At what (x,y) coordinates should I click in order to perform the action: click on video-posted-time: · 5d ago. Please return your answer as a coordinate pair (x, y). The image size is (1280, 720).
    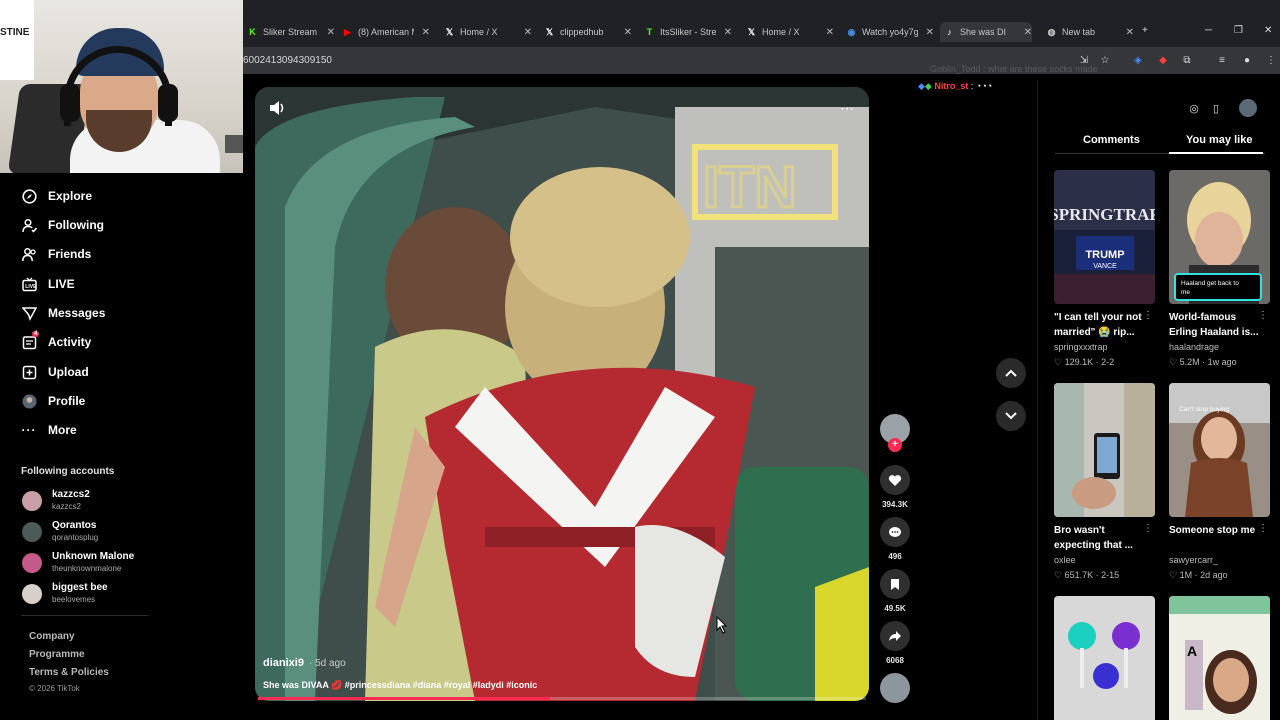
    Looking at the image, I should click on (327, 663).